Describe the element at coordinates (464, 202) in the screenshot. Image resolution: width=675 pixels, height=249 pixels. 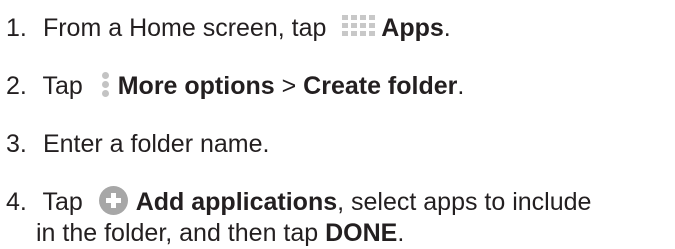
I see `step-text-cont: , select apps to include` at that location.